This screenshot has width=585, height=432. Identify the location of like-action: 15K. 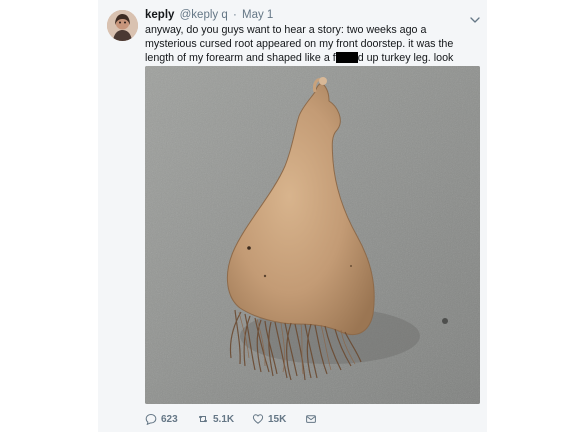
(269, 419).